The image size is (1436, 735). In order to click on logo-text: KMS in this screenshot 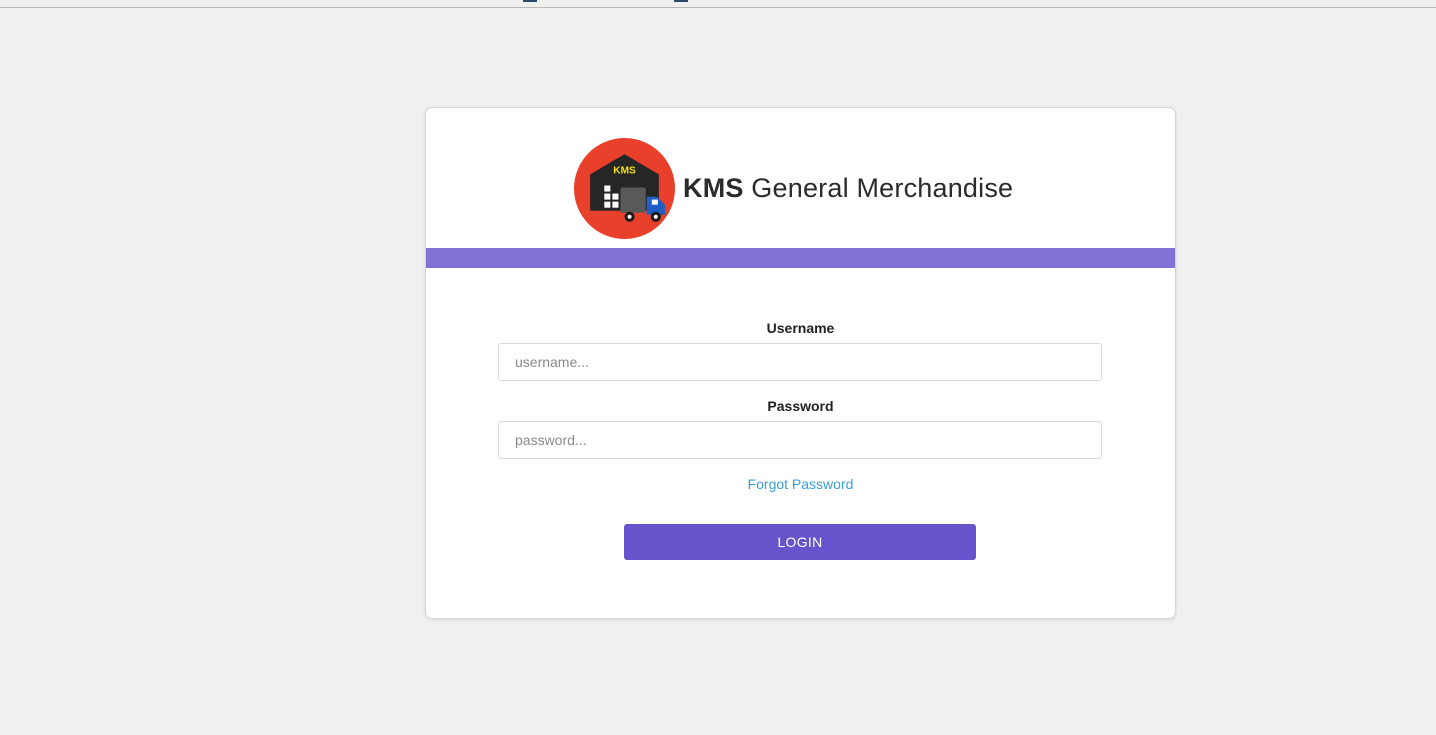, I will do `click(624, 170)`.